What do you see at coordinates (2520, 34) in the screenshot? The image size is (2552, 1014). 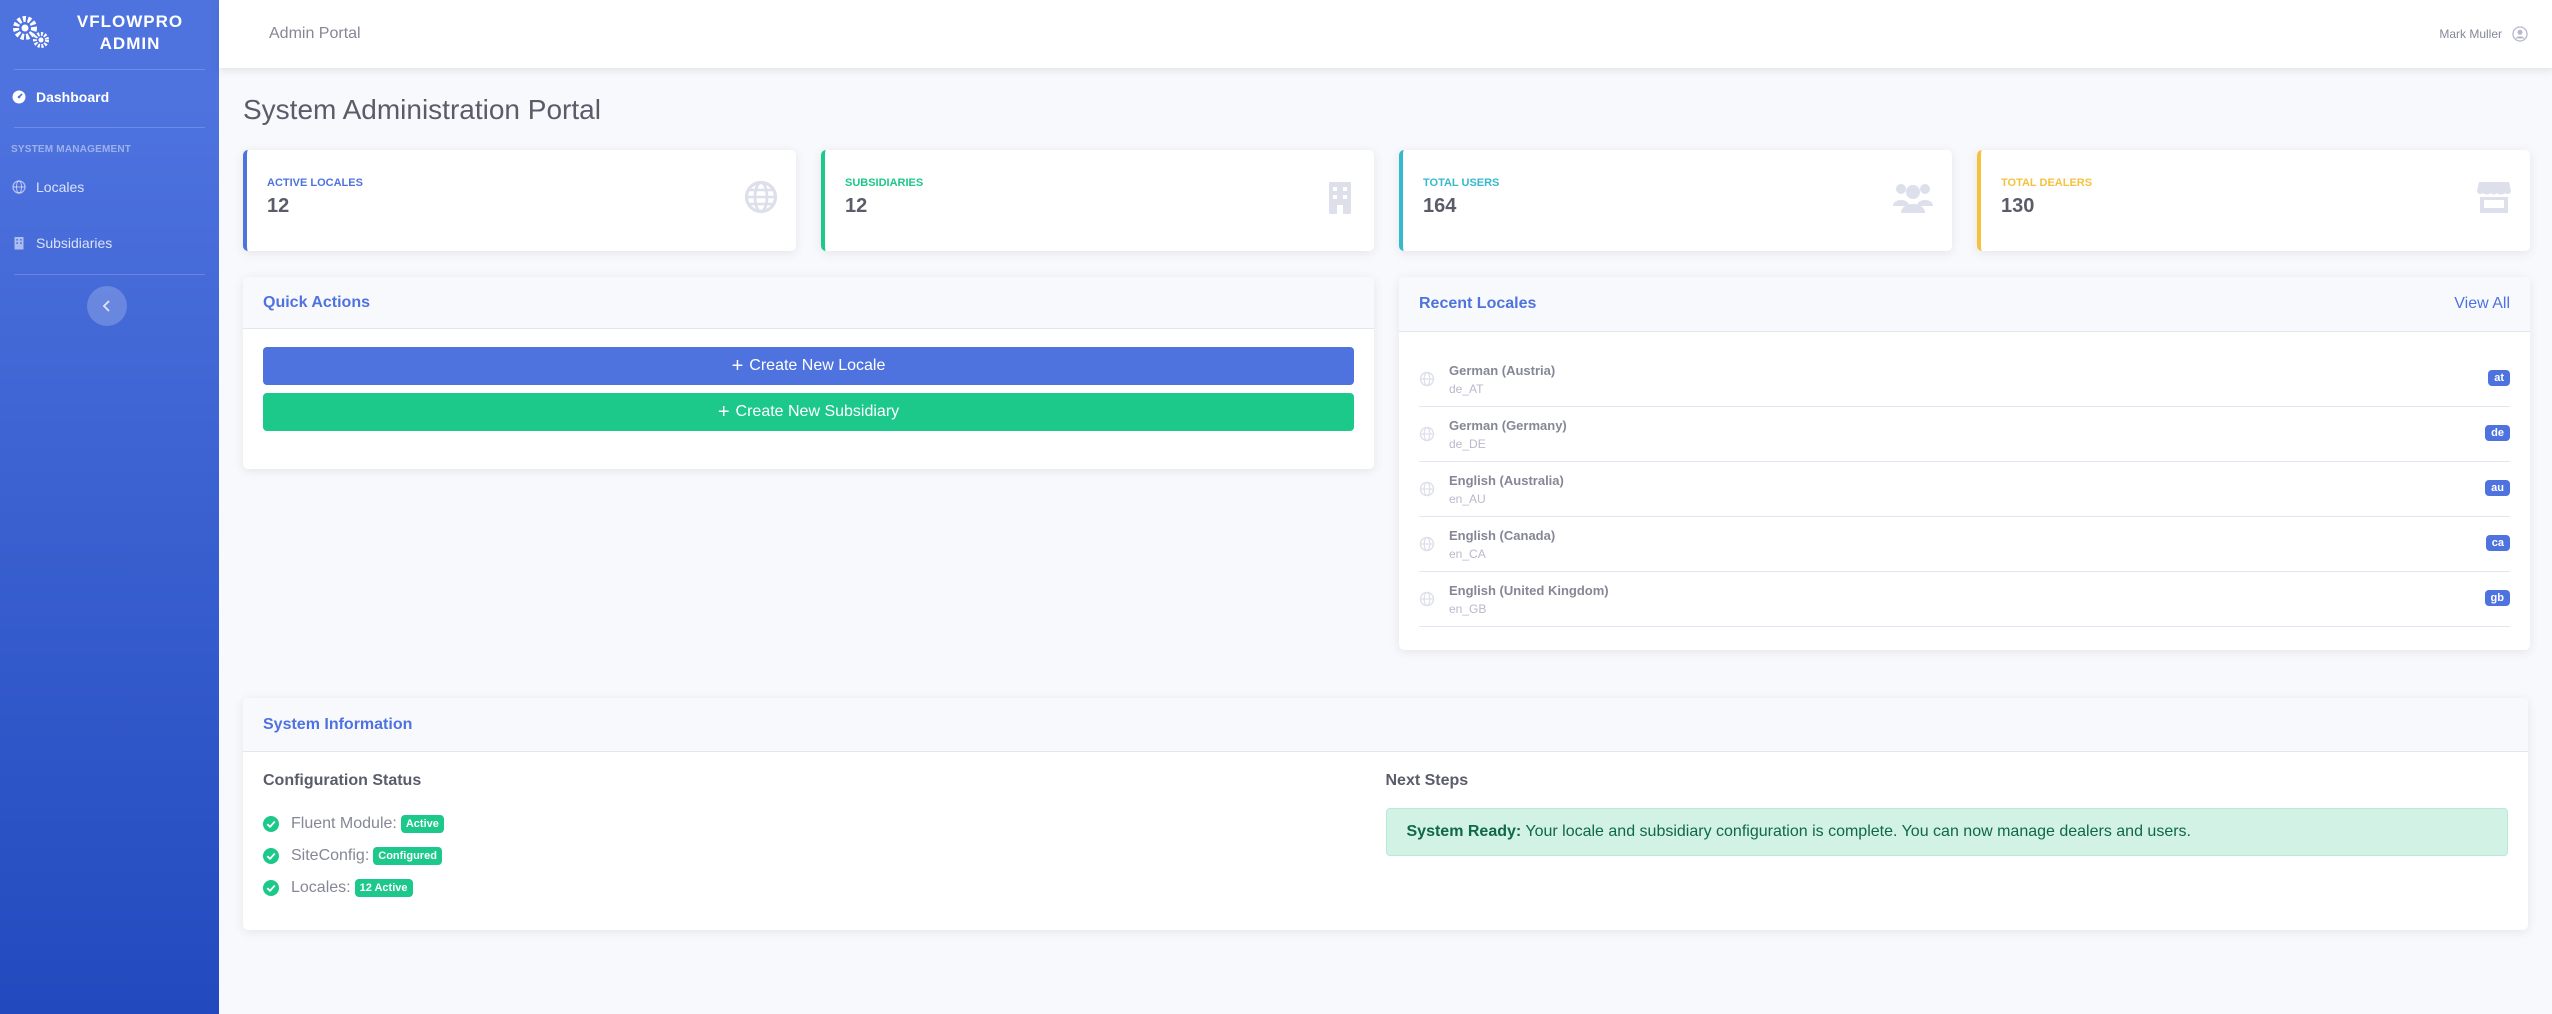 I see `user-avatar-icon` at bounding box center [2520, 34].